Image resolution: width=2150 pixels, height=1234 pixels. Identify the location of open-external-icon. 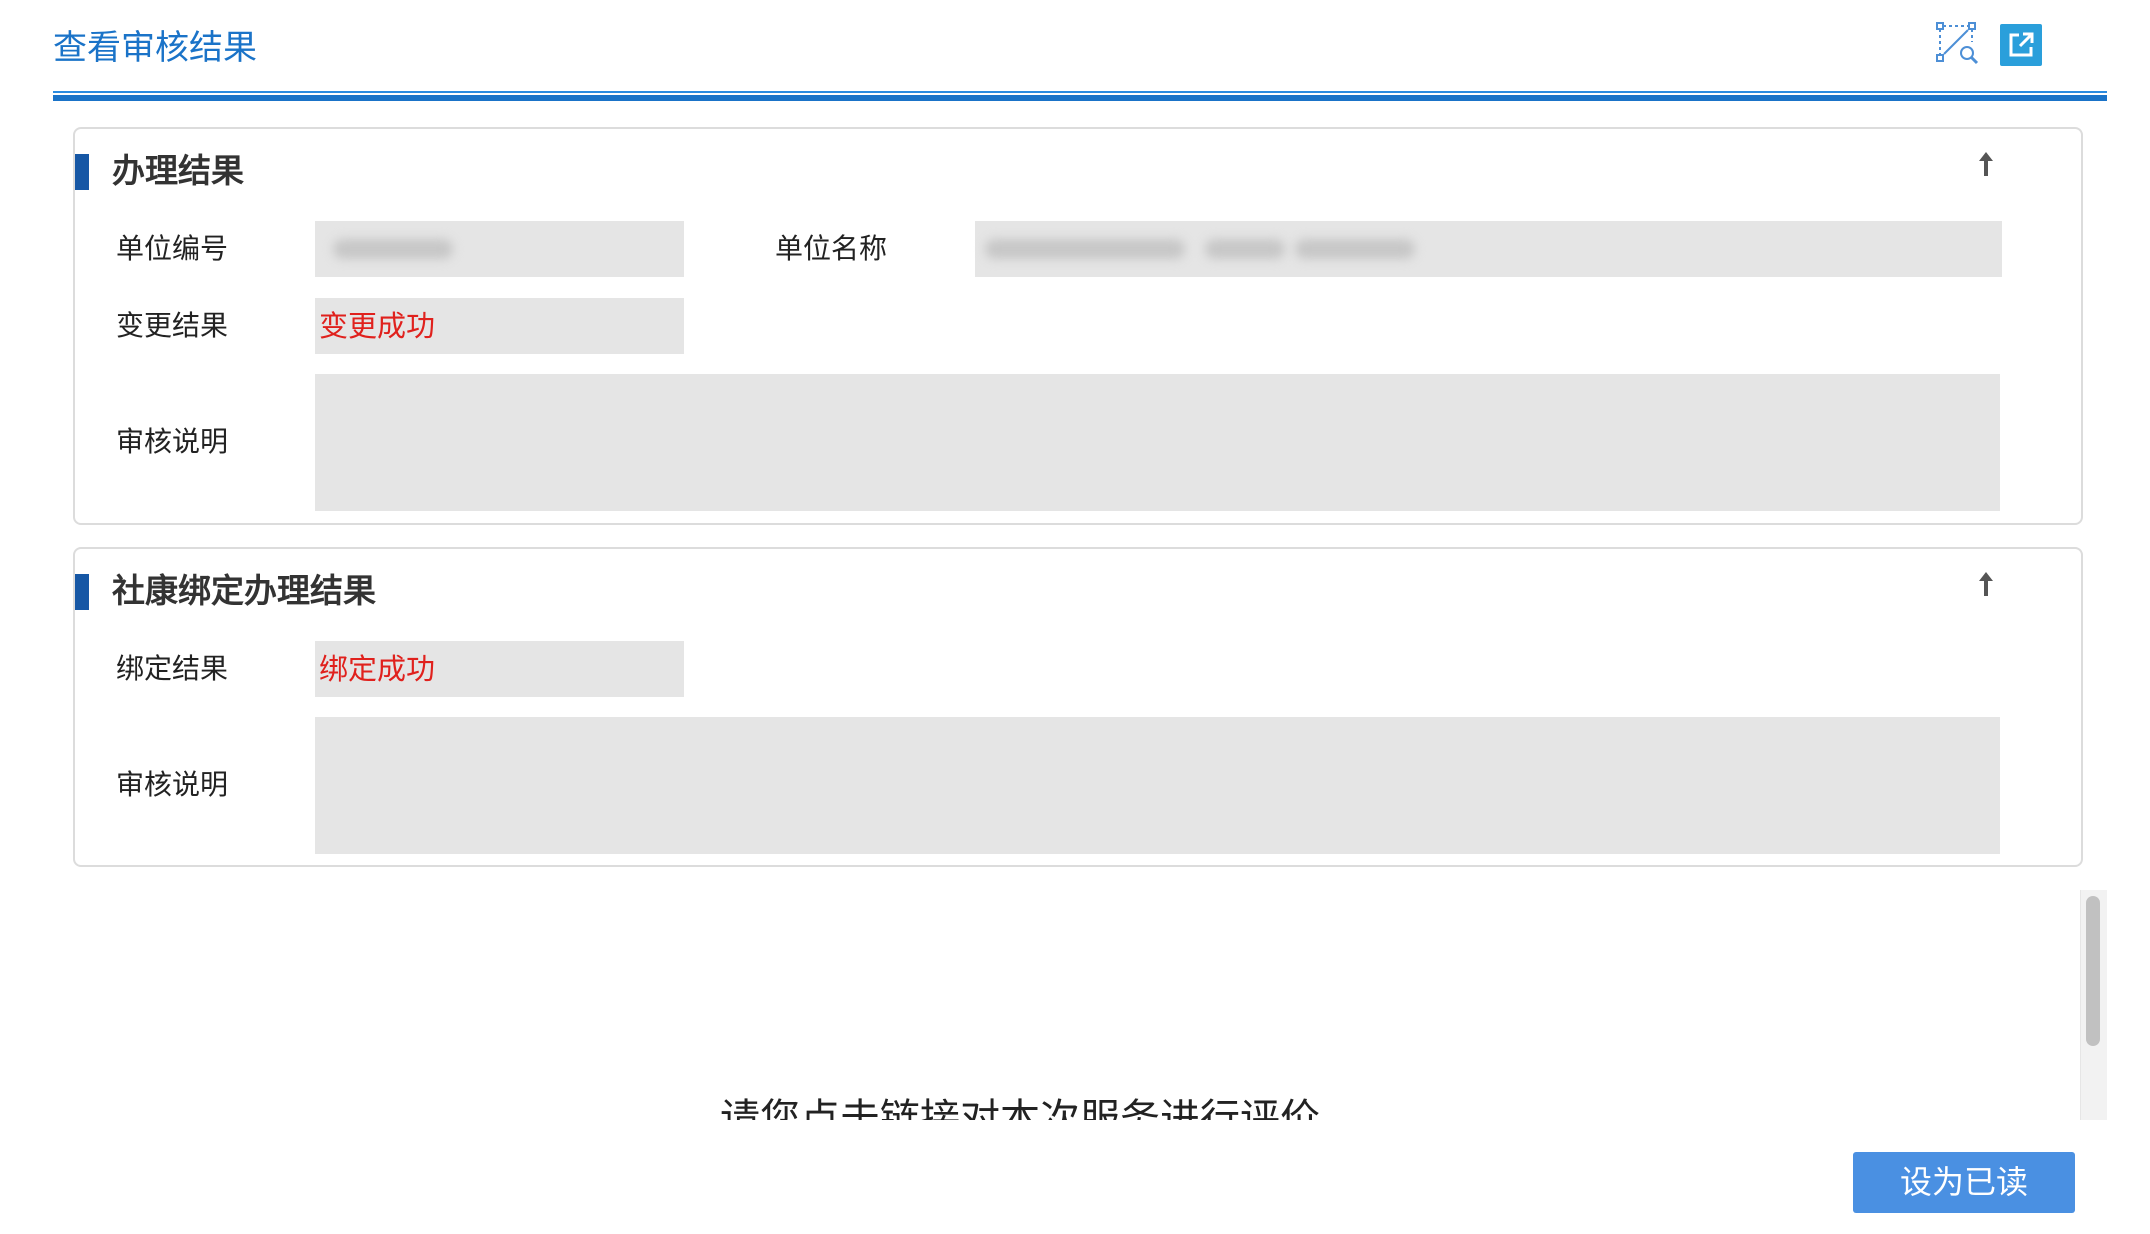
(2021, 45).